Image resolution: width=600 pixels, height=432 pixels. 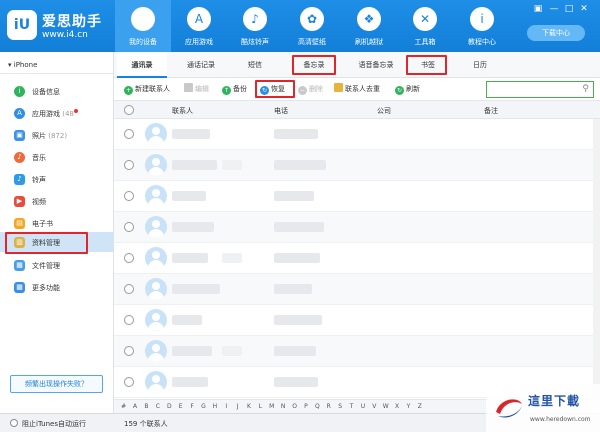 What do you see at coordinates (39, 180) in the screenshot?
I see `sidebar-item-label: 铃声` at bounding box center [39, 180].